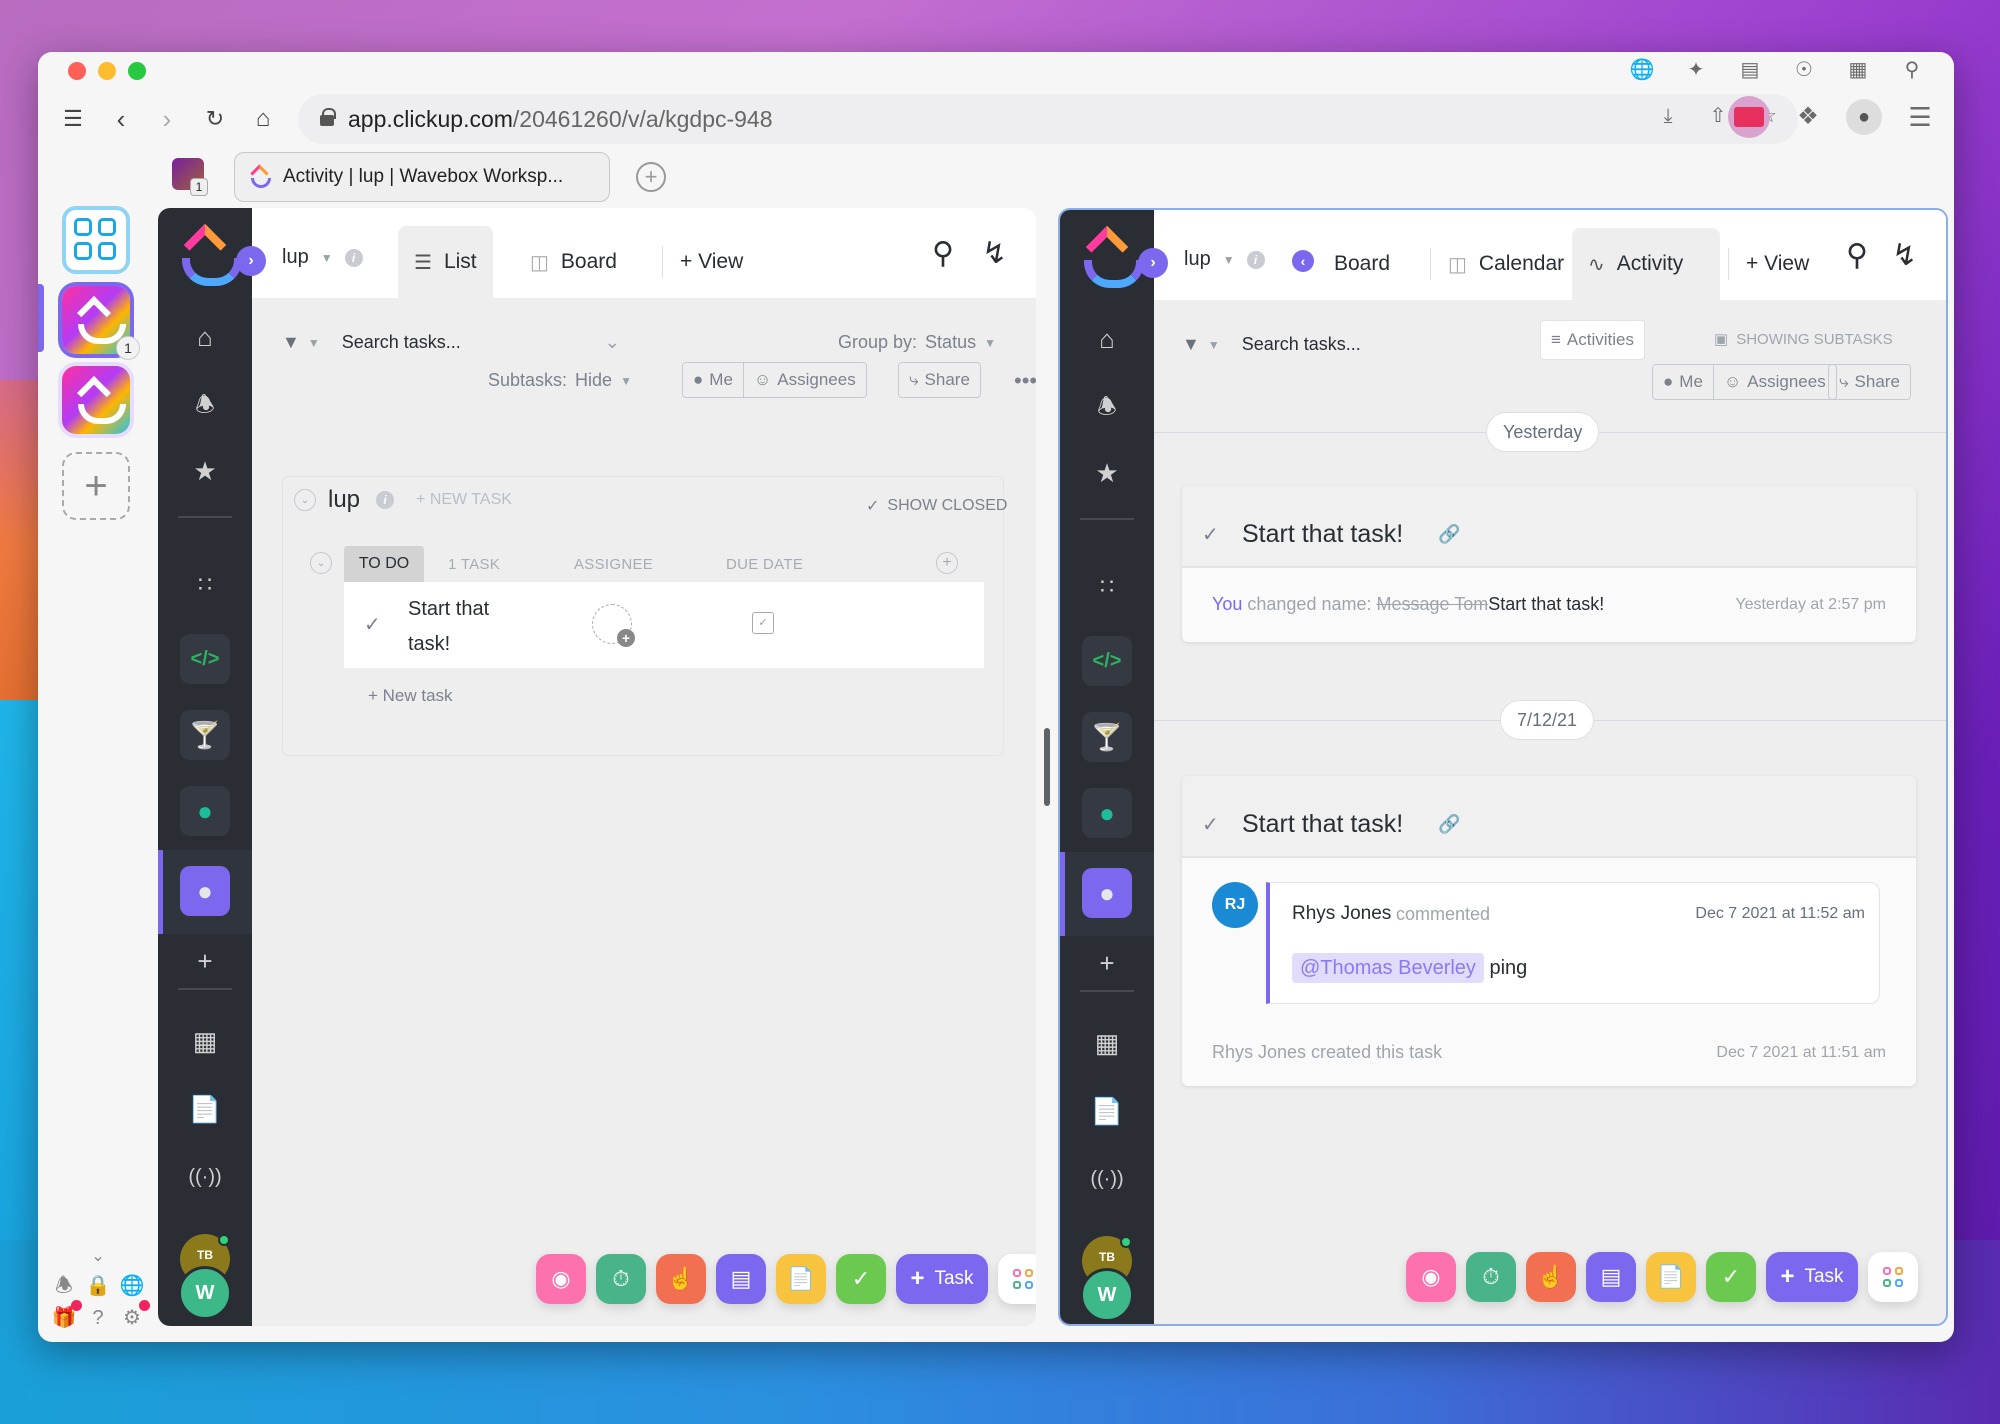 The height and width of the screenshot is (1424, 2000). Describe the element at coordinates (1750, 70) in the screenshot. I see `table-icon: ▤` at that location.